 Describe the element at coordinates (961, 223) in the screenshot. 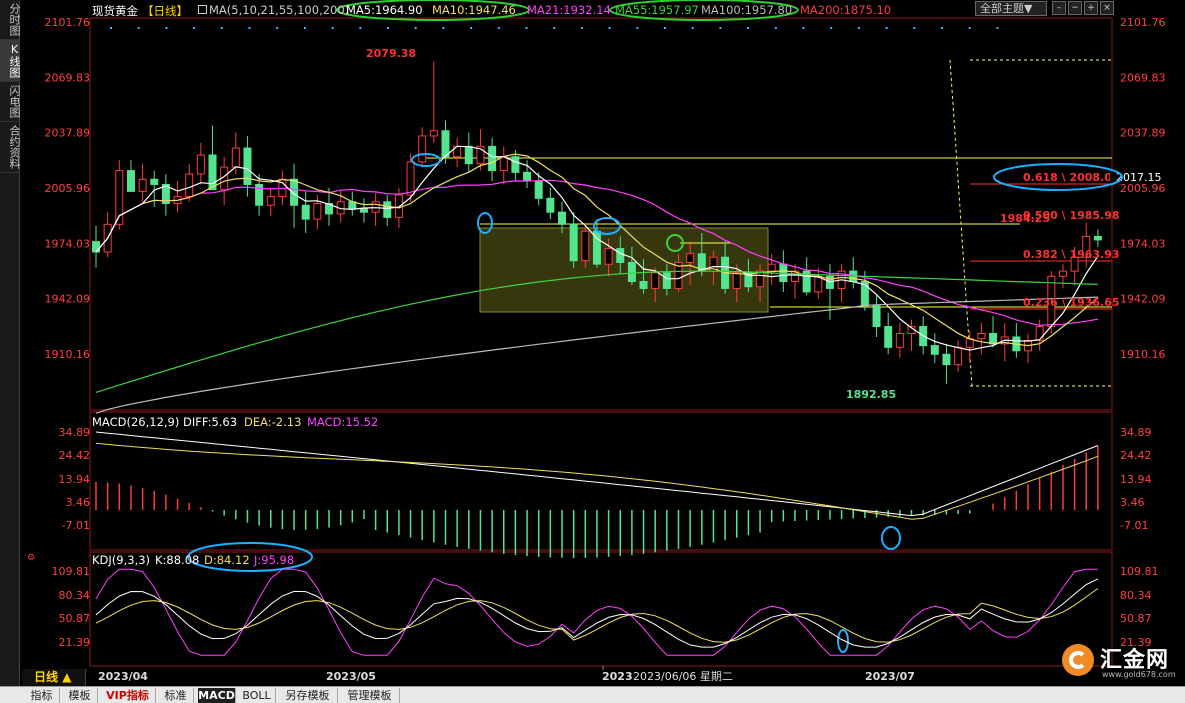

I see `fib-trend-dashed` at that location.